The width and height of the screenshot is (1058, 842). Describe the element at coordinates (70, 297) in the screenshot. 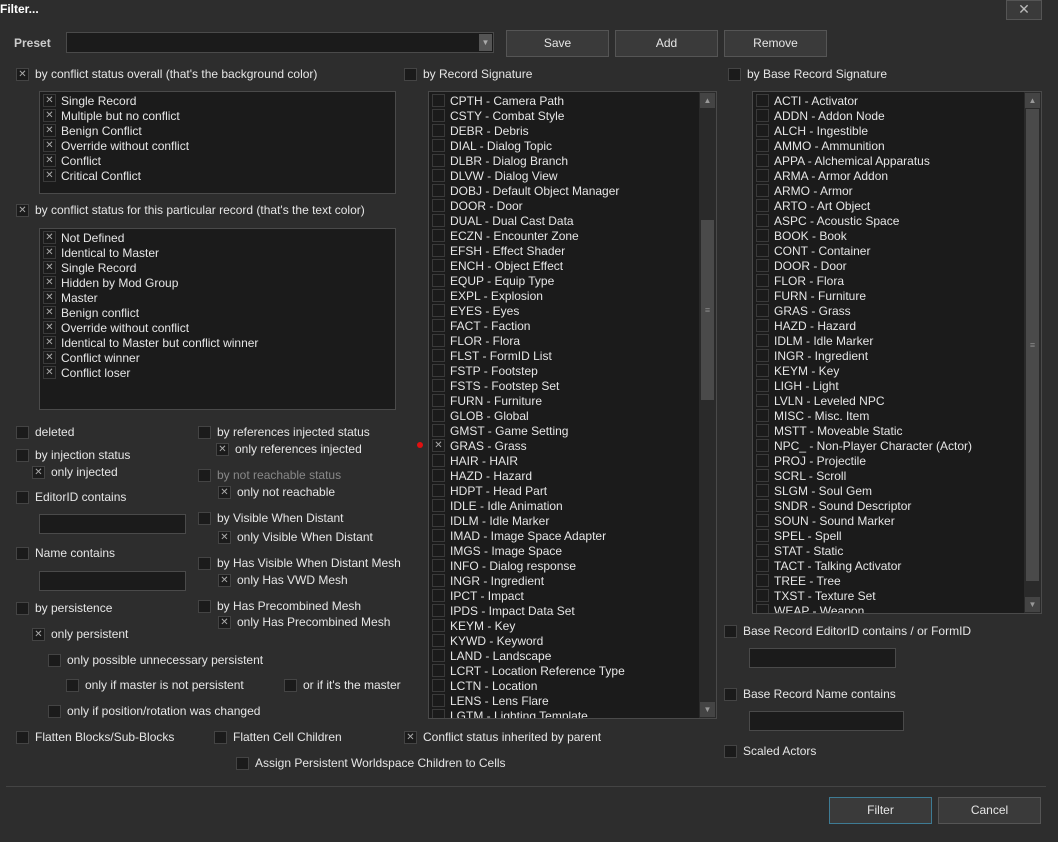

I see `list-item: ✕ Master` at that location.